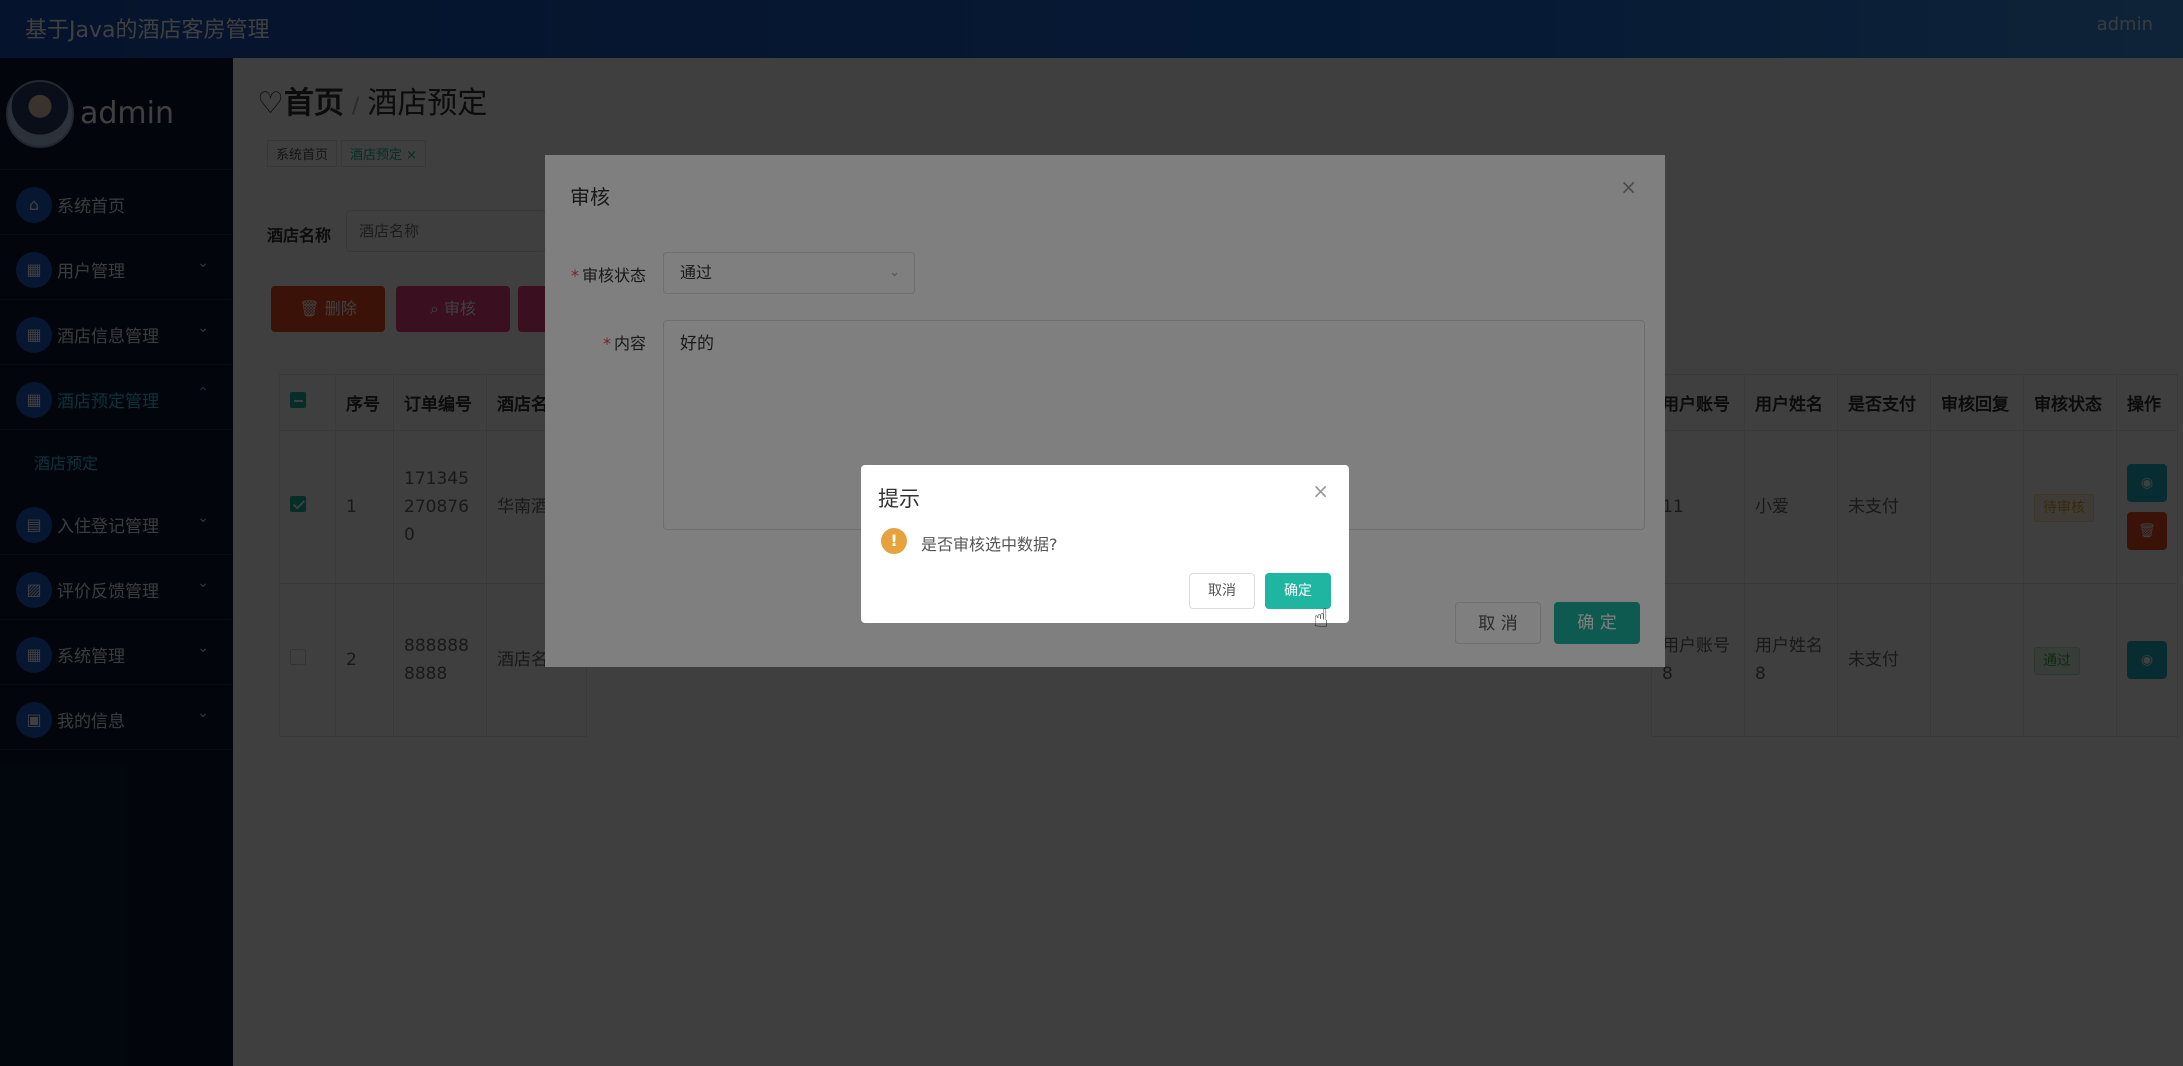 This screenshot has height=1066, width=2183. I want to click on warning-icon: !, so click(894, 541).